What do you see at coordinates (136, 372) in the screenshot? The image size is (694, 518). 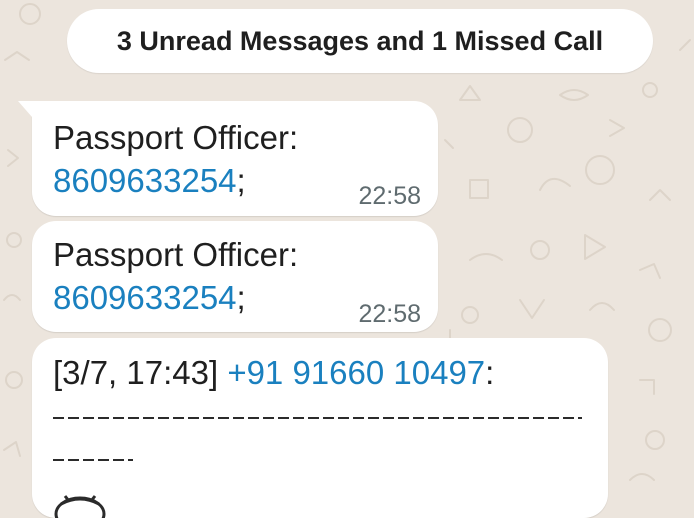 I see `message-timestamp-prefix: [3/7, 17:43]` at bounding box center [136, 372].